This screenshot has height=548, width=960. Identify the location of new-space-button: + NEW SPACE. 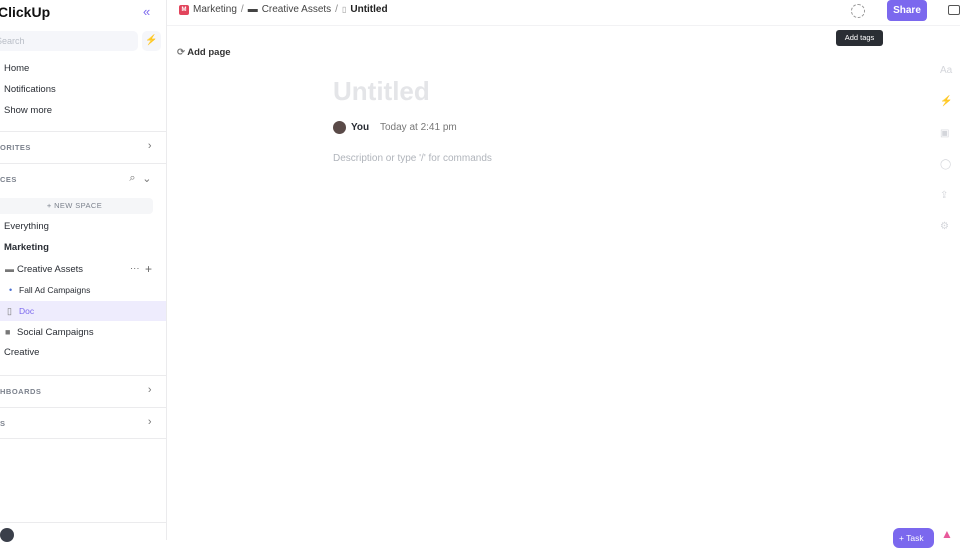
(76, 206).